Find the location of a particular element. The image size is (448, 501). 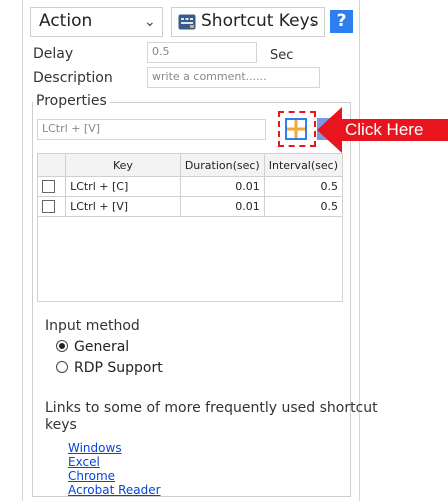

link-acrobat-reader: Acrobat Reader is located at coordinates (114, 490).